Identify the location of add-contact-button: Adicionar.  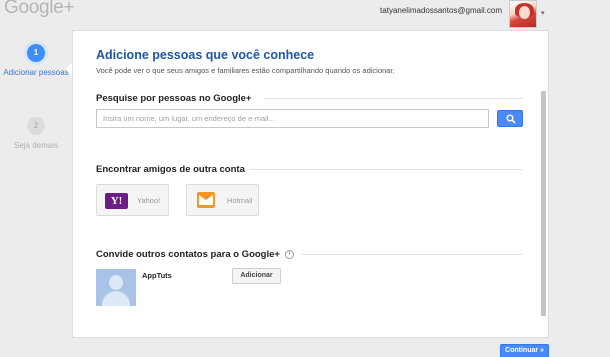
(256, 276).